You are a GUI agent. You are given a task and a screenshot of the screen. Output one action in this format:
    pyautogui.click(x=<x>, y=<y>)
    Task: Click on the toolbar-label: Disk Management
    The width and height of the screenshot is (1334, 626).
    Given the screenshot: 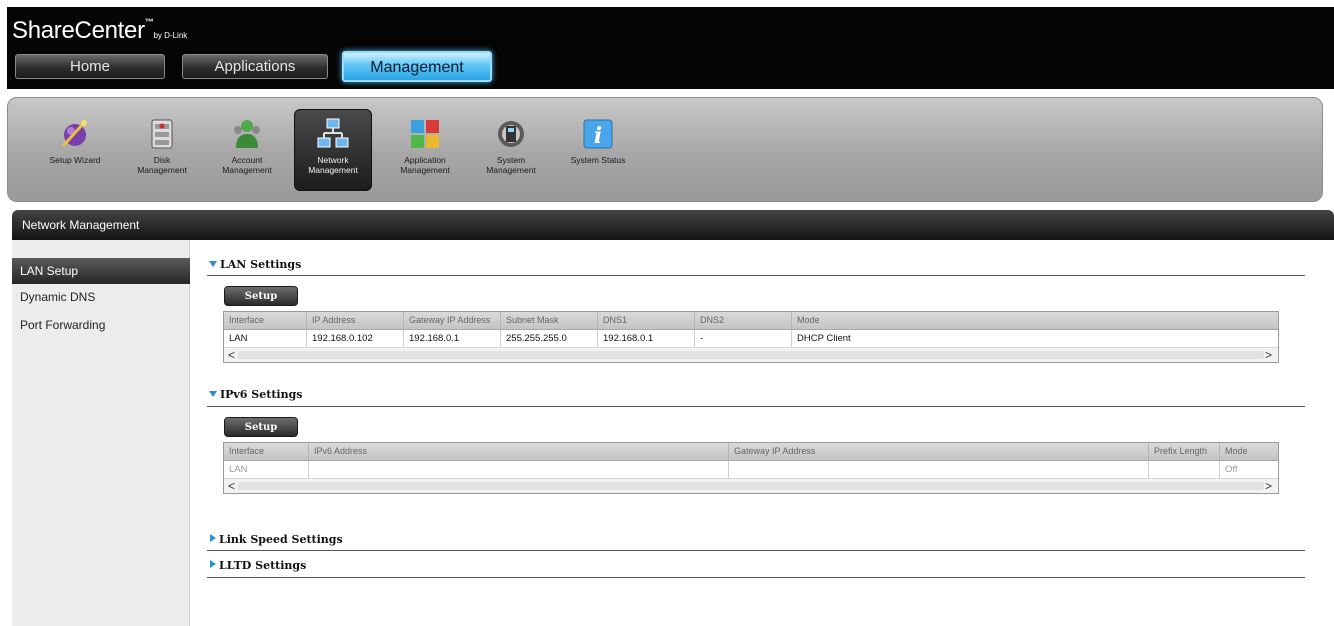 What is the action you would take?
    pyautogui.click(x=162, y=165)
    